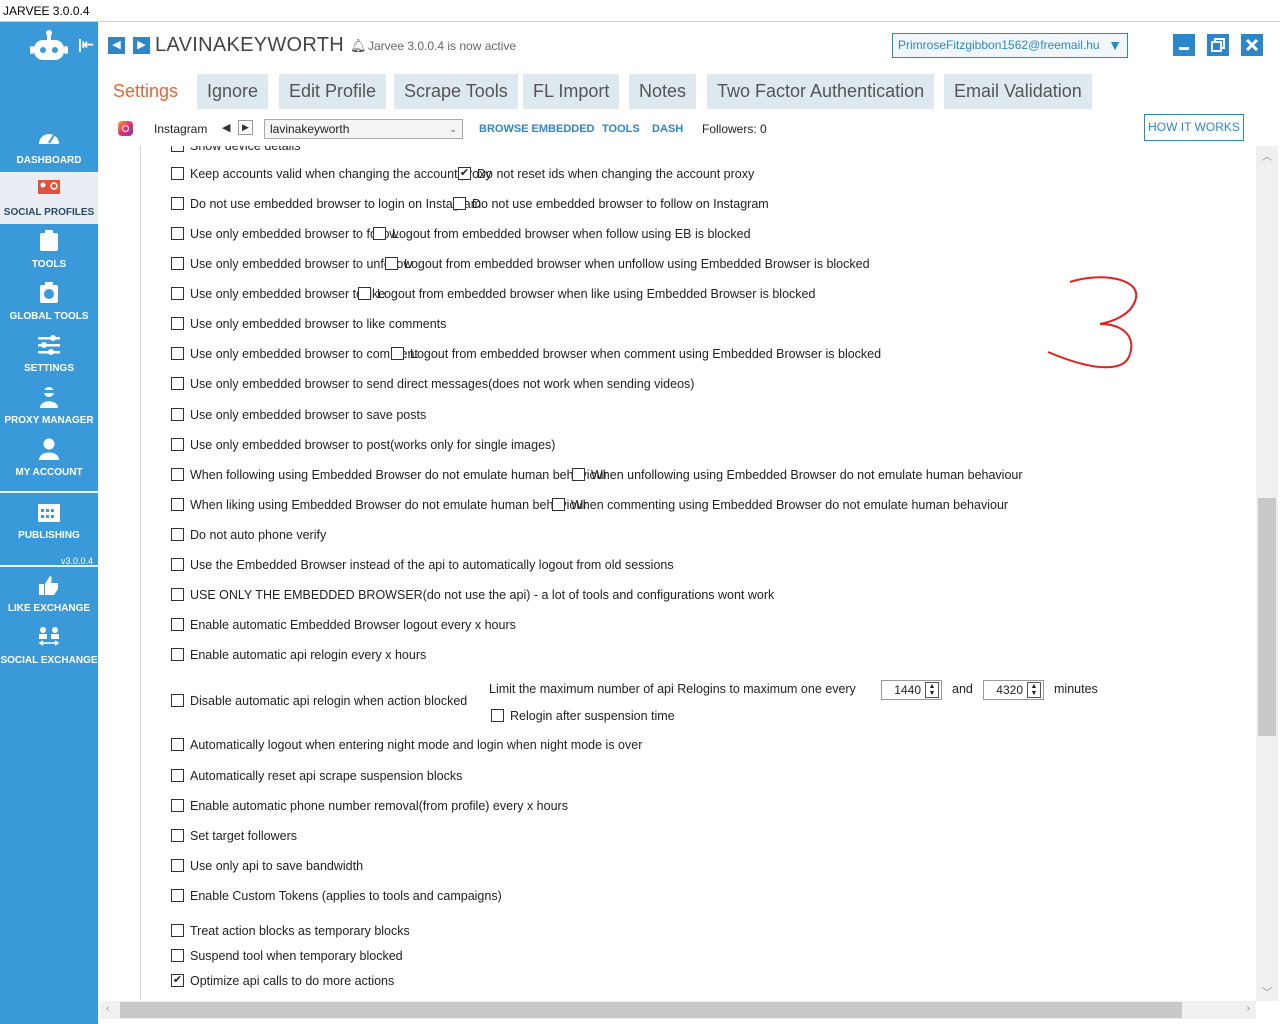 This screenshot has width=1280, height=1024. What do you see at coordinates (308, 415) in the screenshot?
I see `checkbox-label: Use only embedded browser to save posts` at bounding box center [308, 415].